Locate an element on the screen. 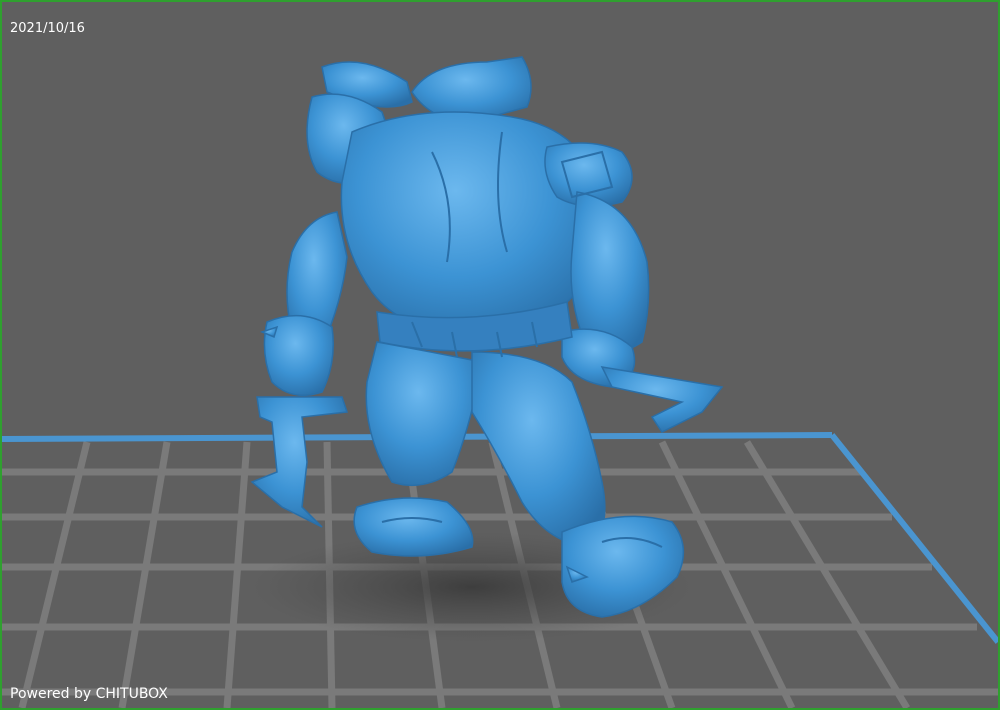 Image resolution: width=1000 pixels, height=710 pixels. powered-by-label: Powered by CHITUBOX is located at coordinates (89, 694).